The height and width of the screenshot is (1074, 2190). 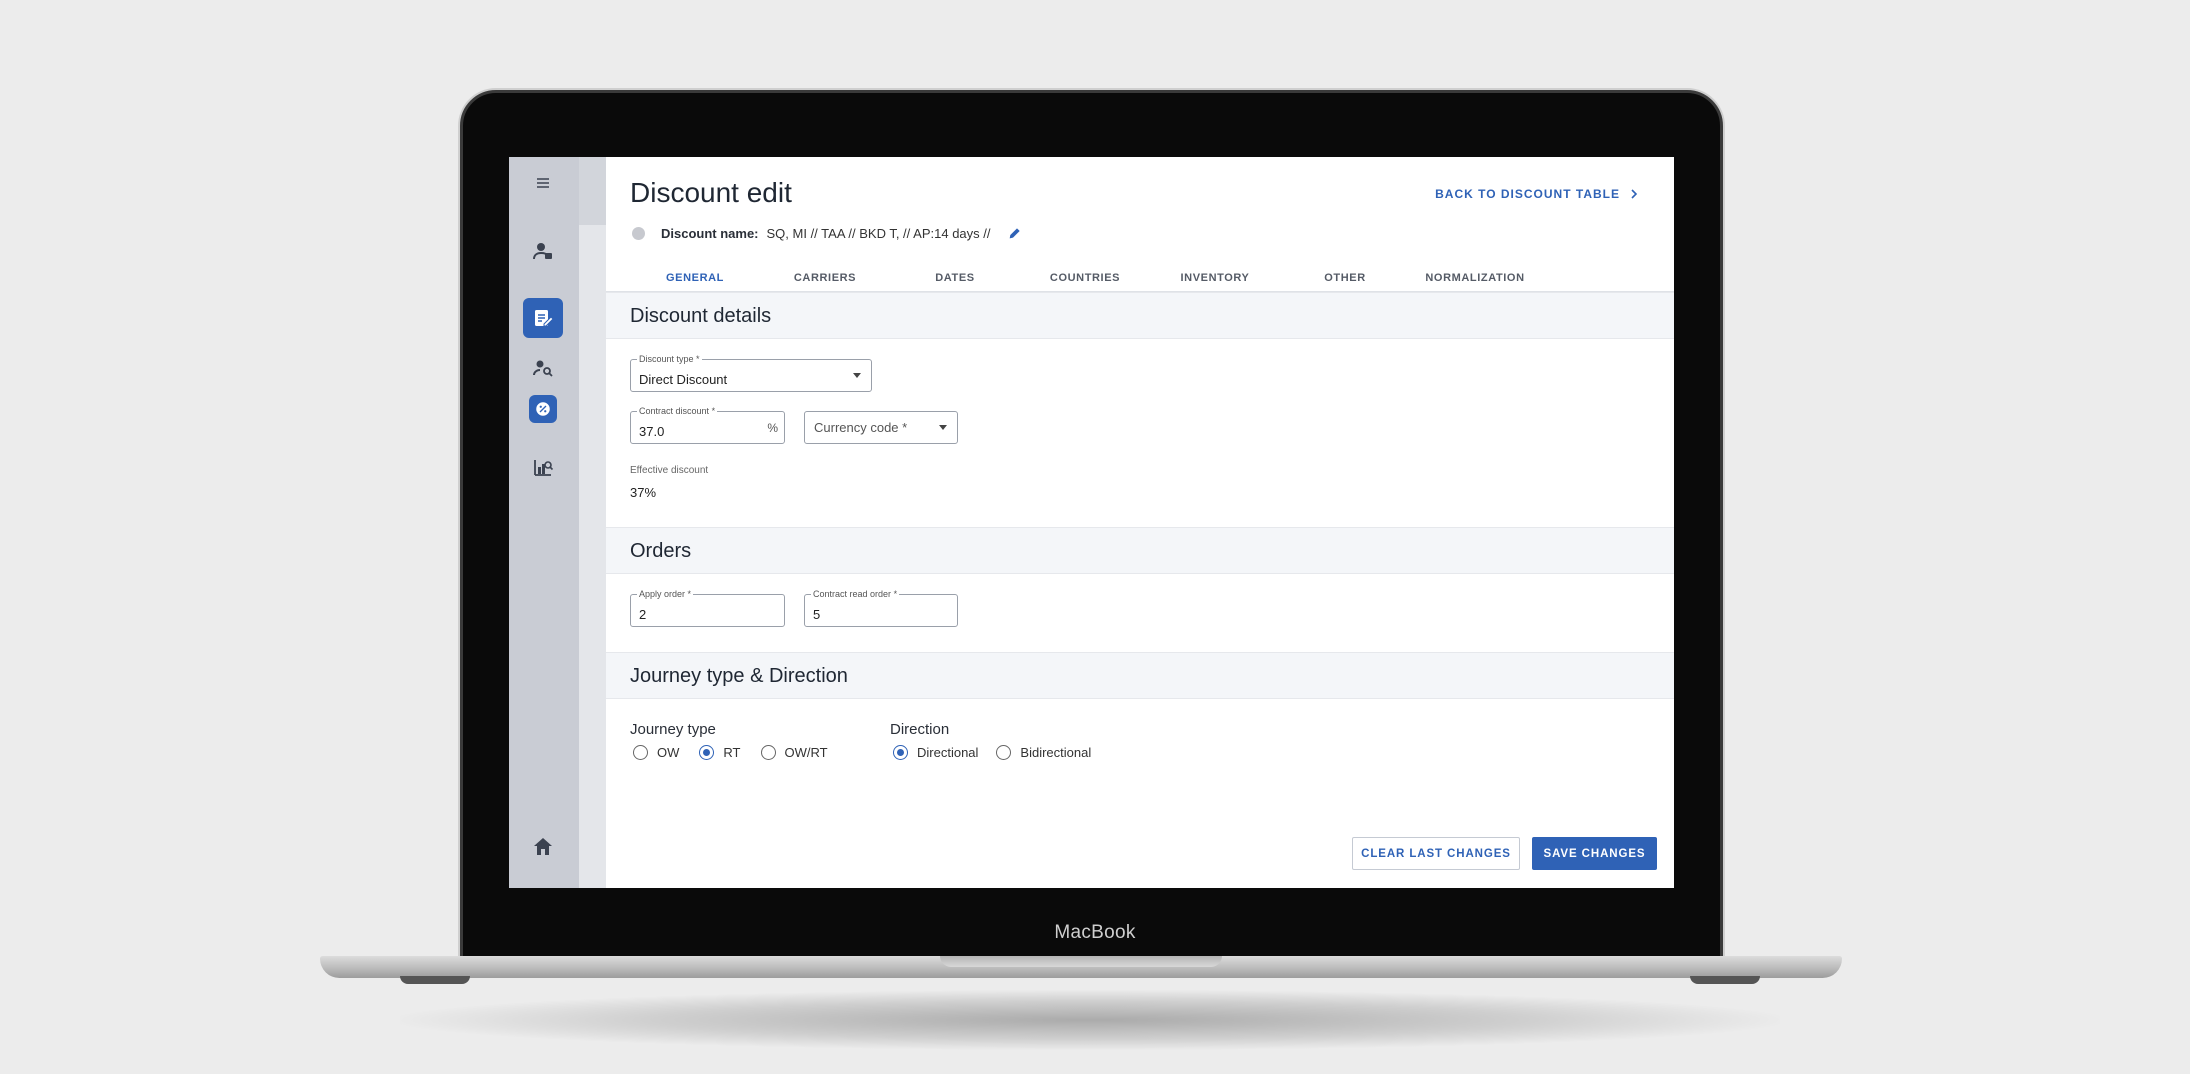 What do you see at coordinates (656, 752) in the screenshot?
I see `journey-option-ow: OW` at bounding box center [656, 752].